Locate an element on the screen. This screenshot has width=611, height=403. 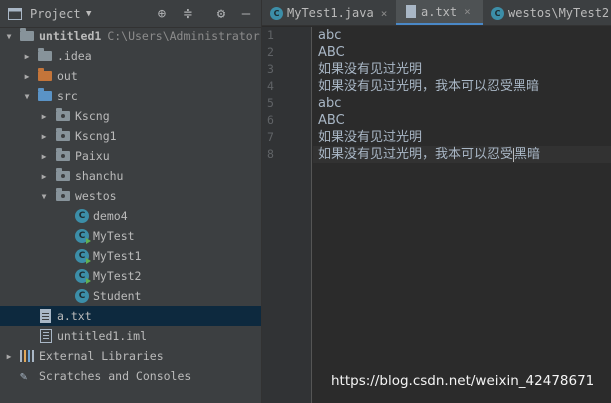
tree-item-label: External Libraries is located at coordinates (101, 356).